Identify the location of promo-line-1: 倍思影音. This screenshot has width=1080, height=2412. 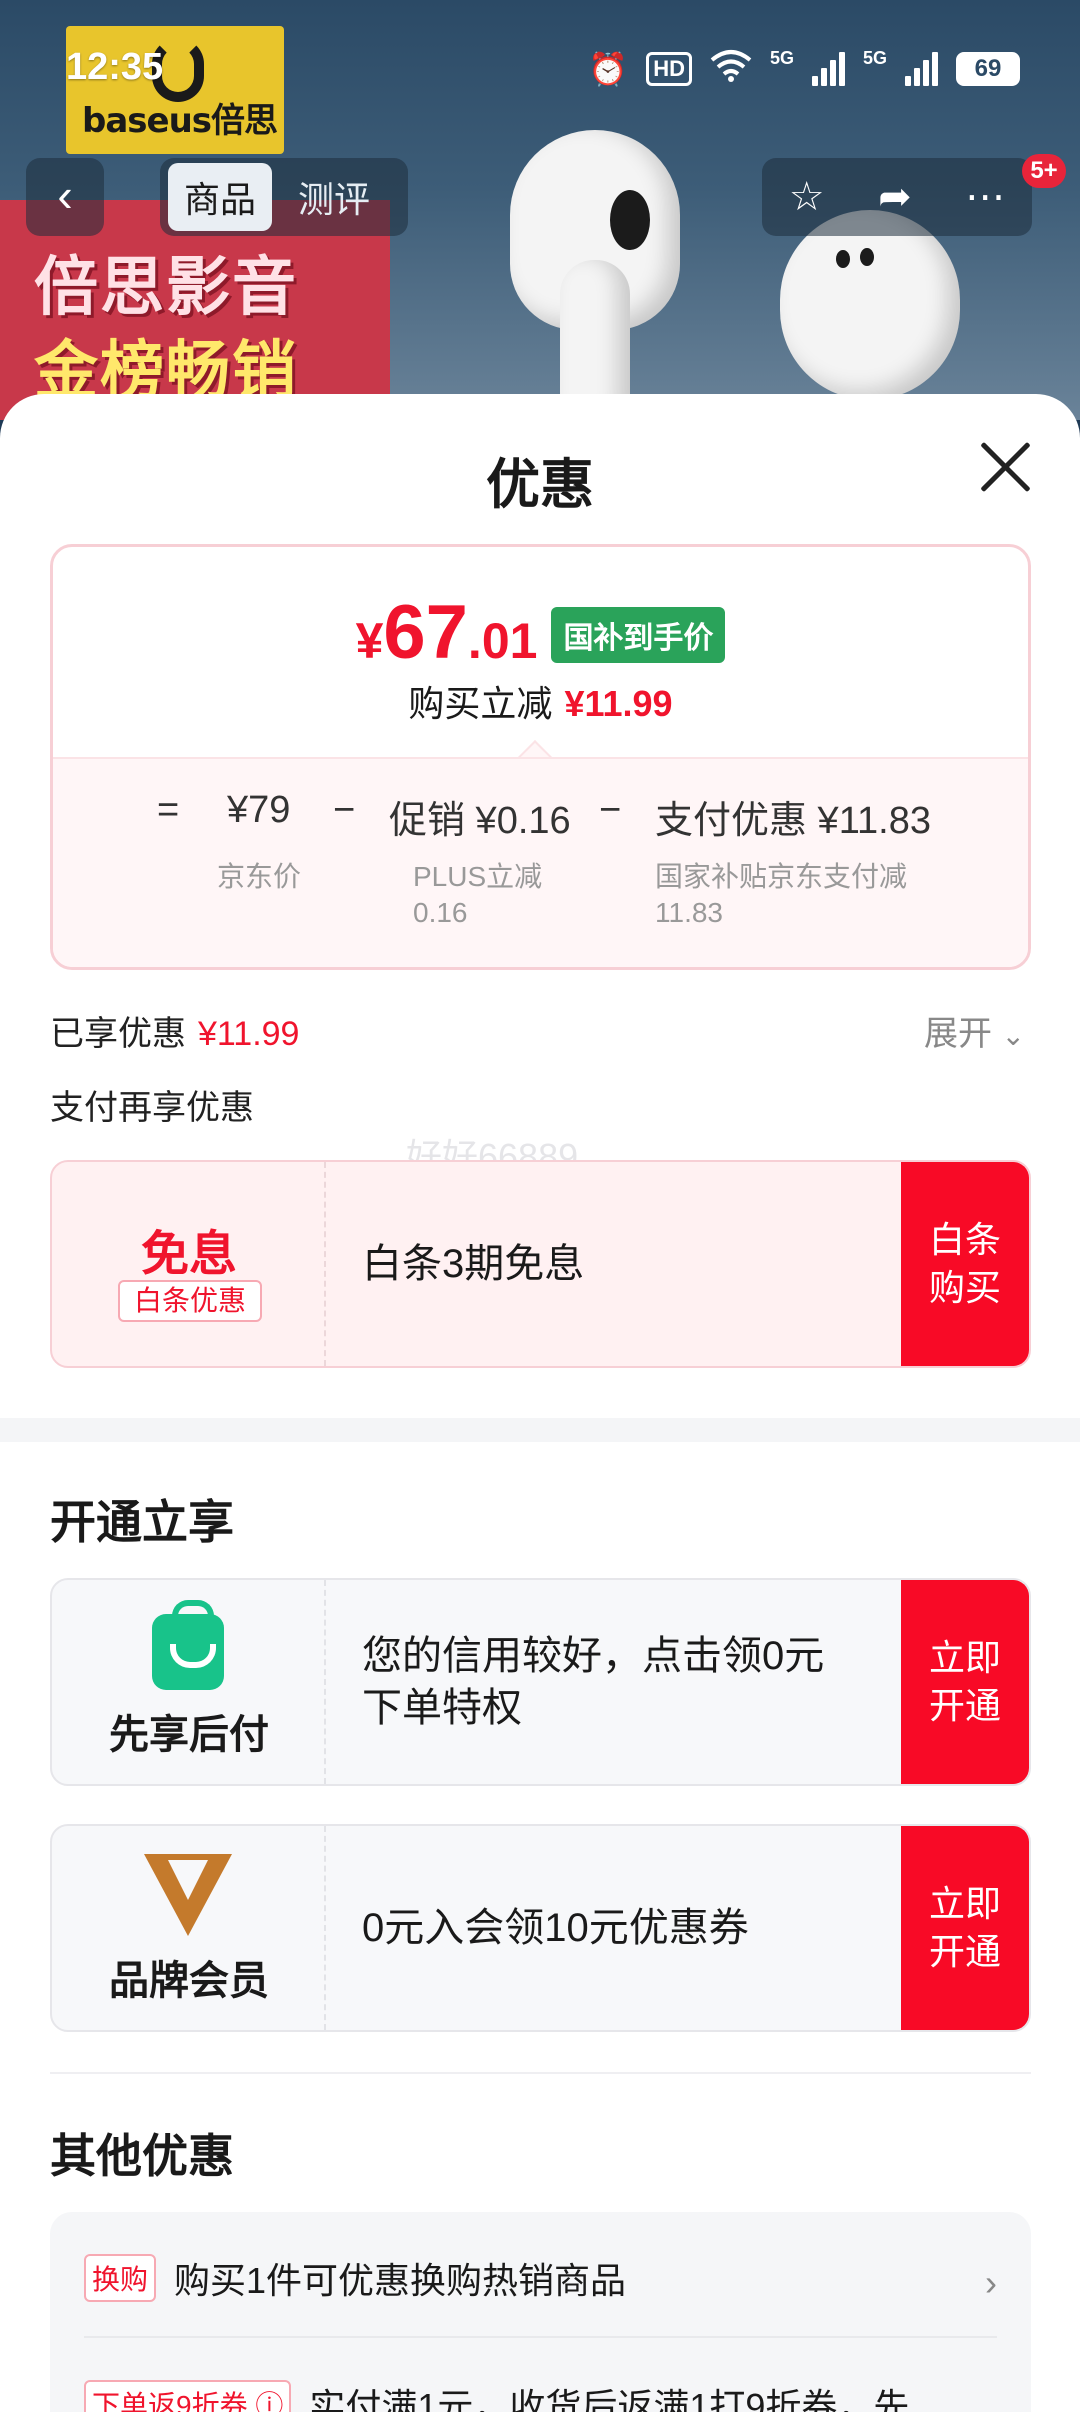
(166, 288).